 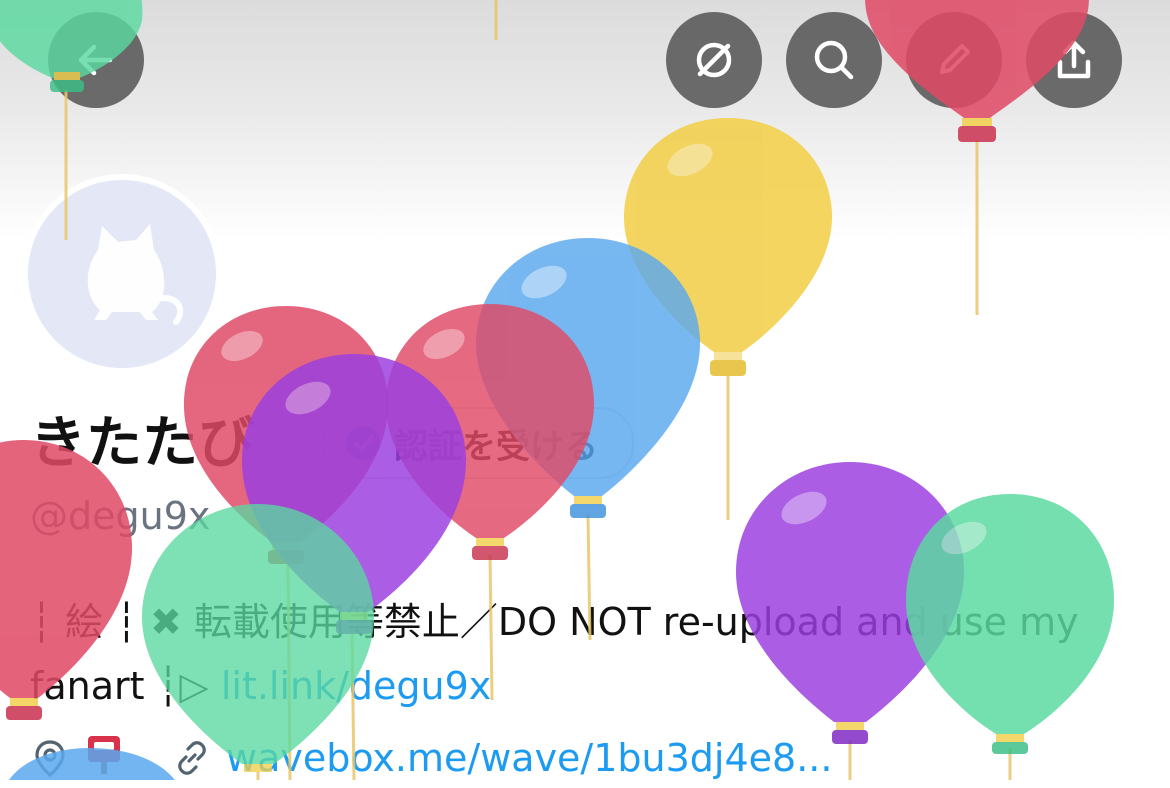 I want to click on arrow-left-icon, so click(x=95, y=60).